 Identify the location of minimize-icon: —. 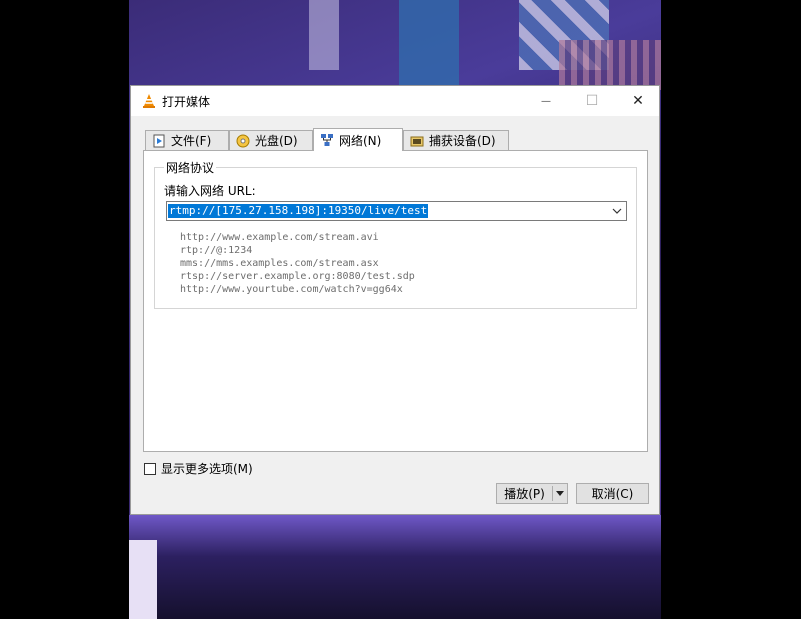
(546, 101).